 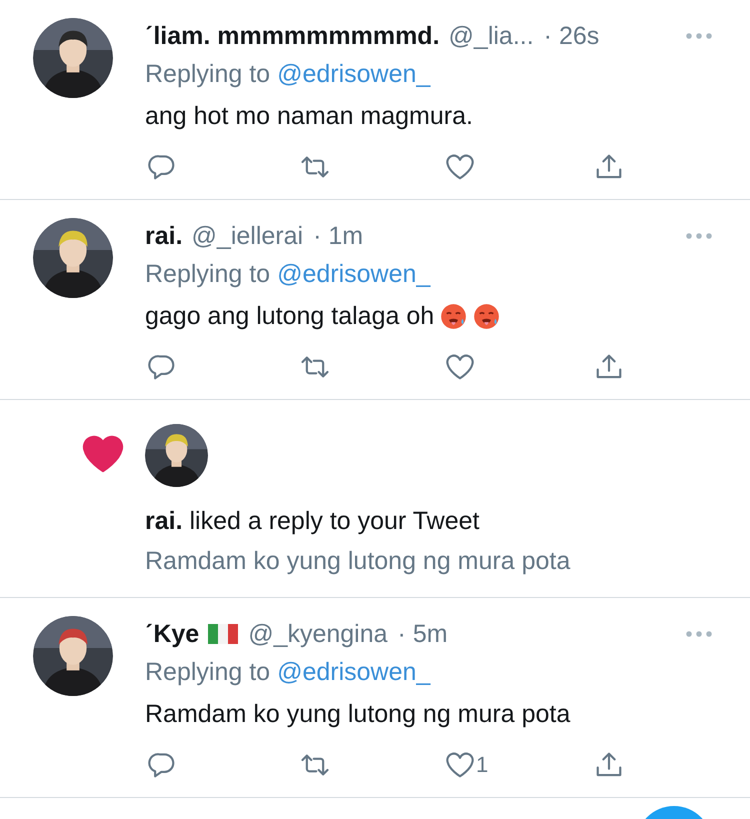 What do you see at coordinates (482, 765) in the screenshot?
I see `like-count: 1` at bounding box center [482, 765].